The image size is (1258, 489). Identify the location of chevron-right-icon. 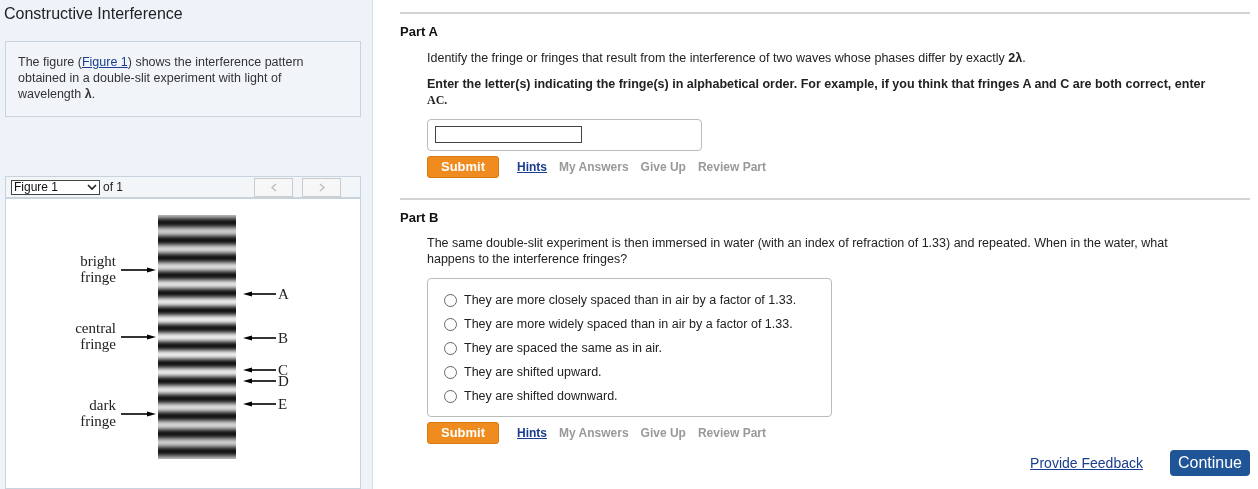
(321, 187).